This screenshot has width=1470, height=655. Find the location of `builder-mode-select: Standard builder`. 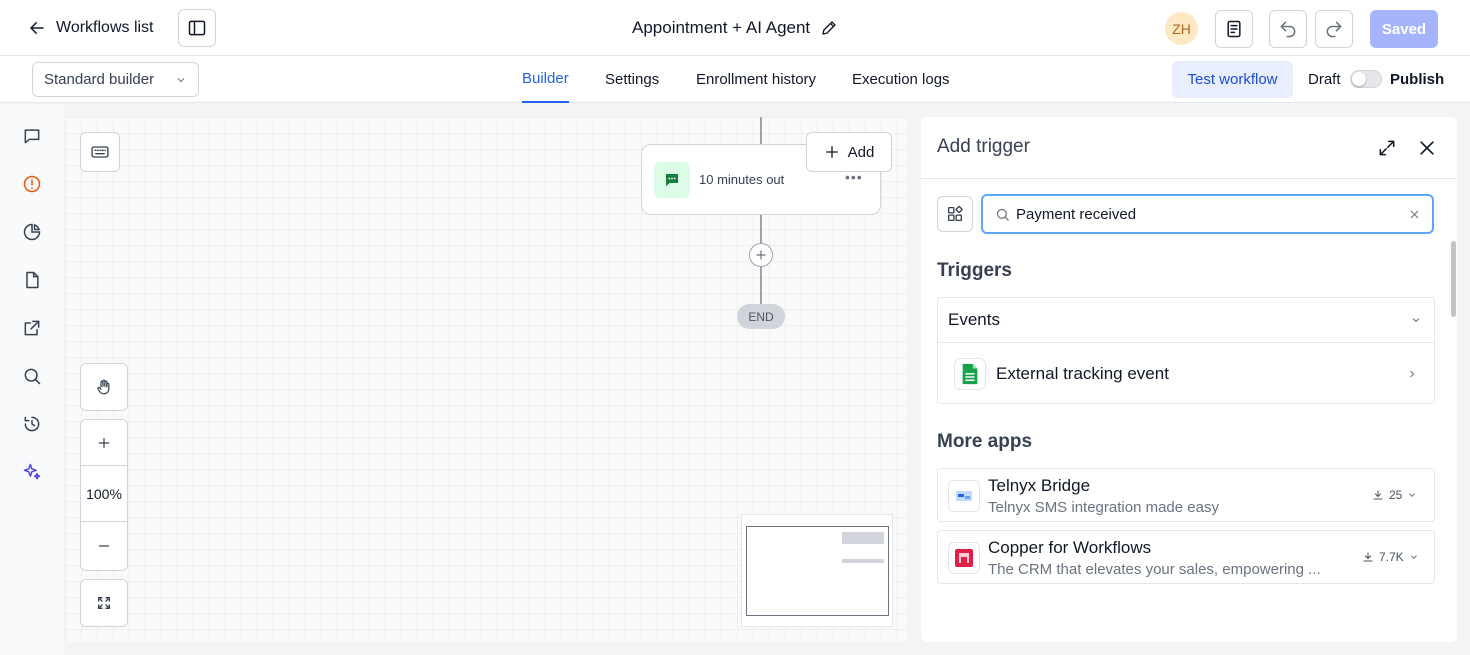

builder-mode-select: Standard builder is located at coordinates (115, 79).